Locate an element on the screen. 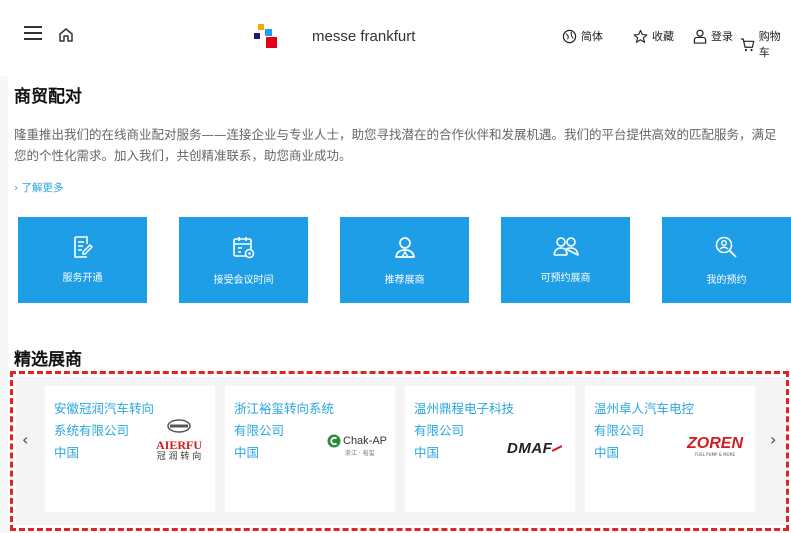  tile-label: 推荐展商 is located at coordinates (404, 280).